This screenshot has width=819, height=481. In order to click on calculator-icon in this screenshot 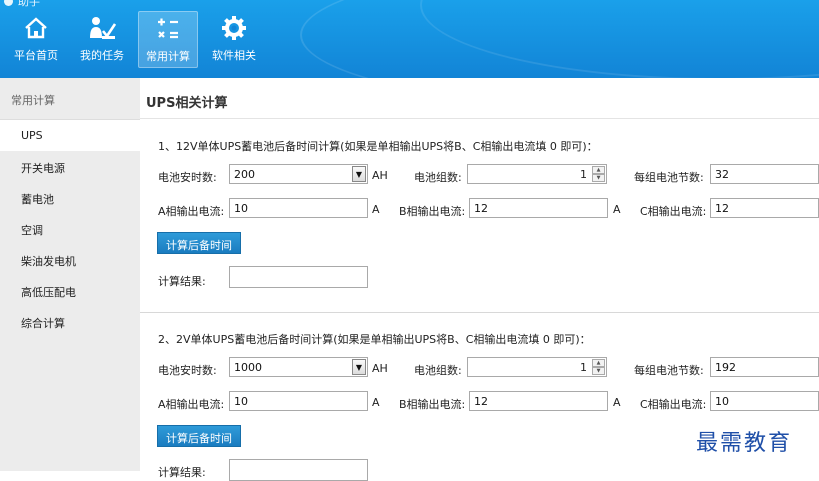, I will do `click(168, 29)`.